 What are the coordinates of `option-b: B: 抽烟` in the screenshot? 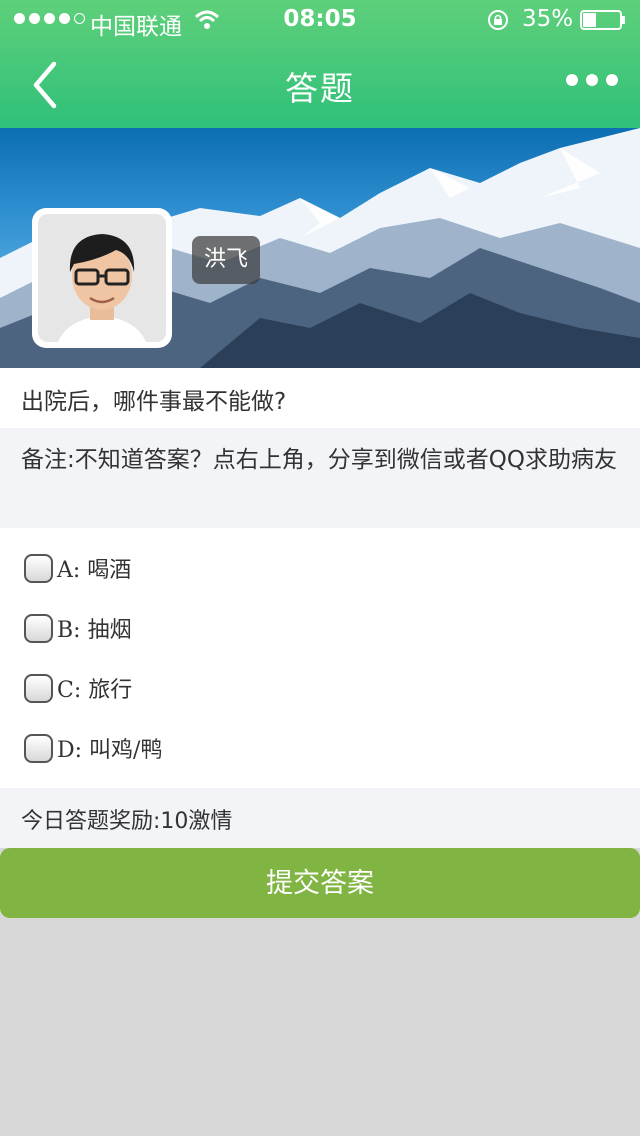 It's located at (78, 628).